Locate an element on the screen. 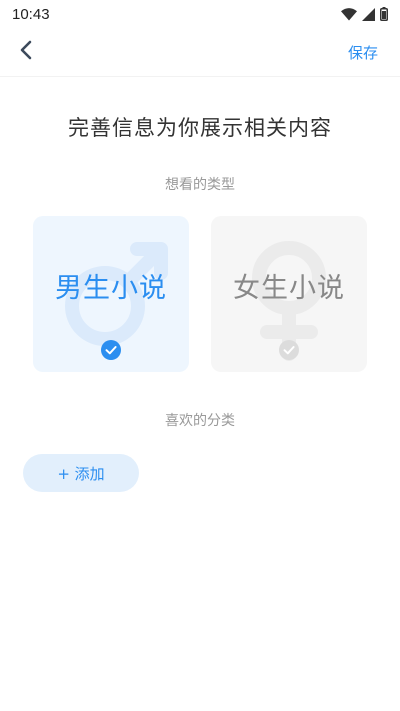 This screenshot has width=400, height=711. type-option-male: 男生小说 is located at coordinates (111, 294).